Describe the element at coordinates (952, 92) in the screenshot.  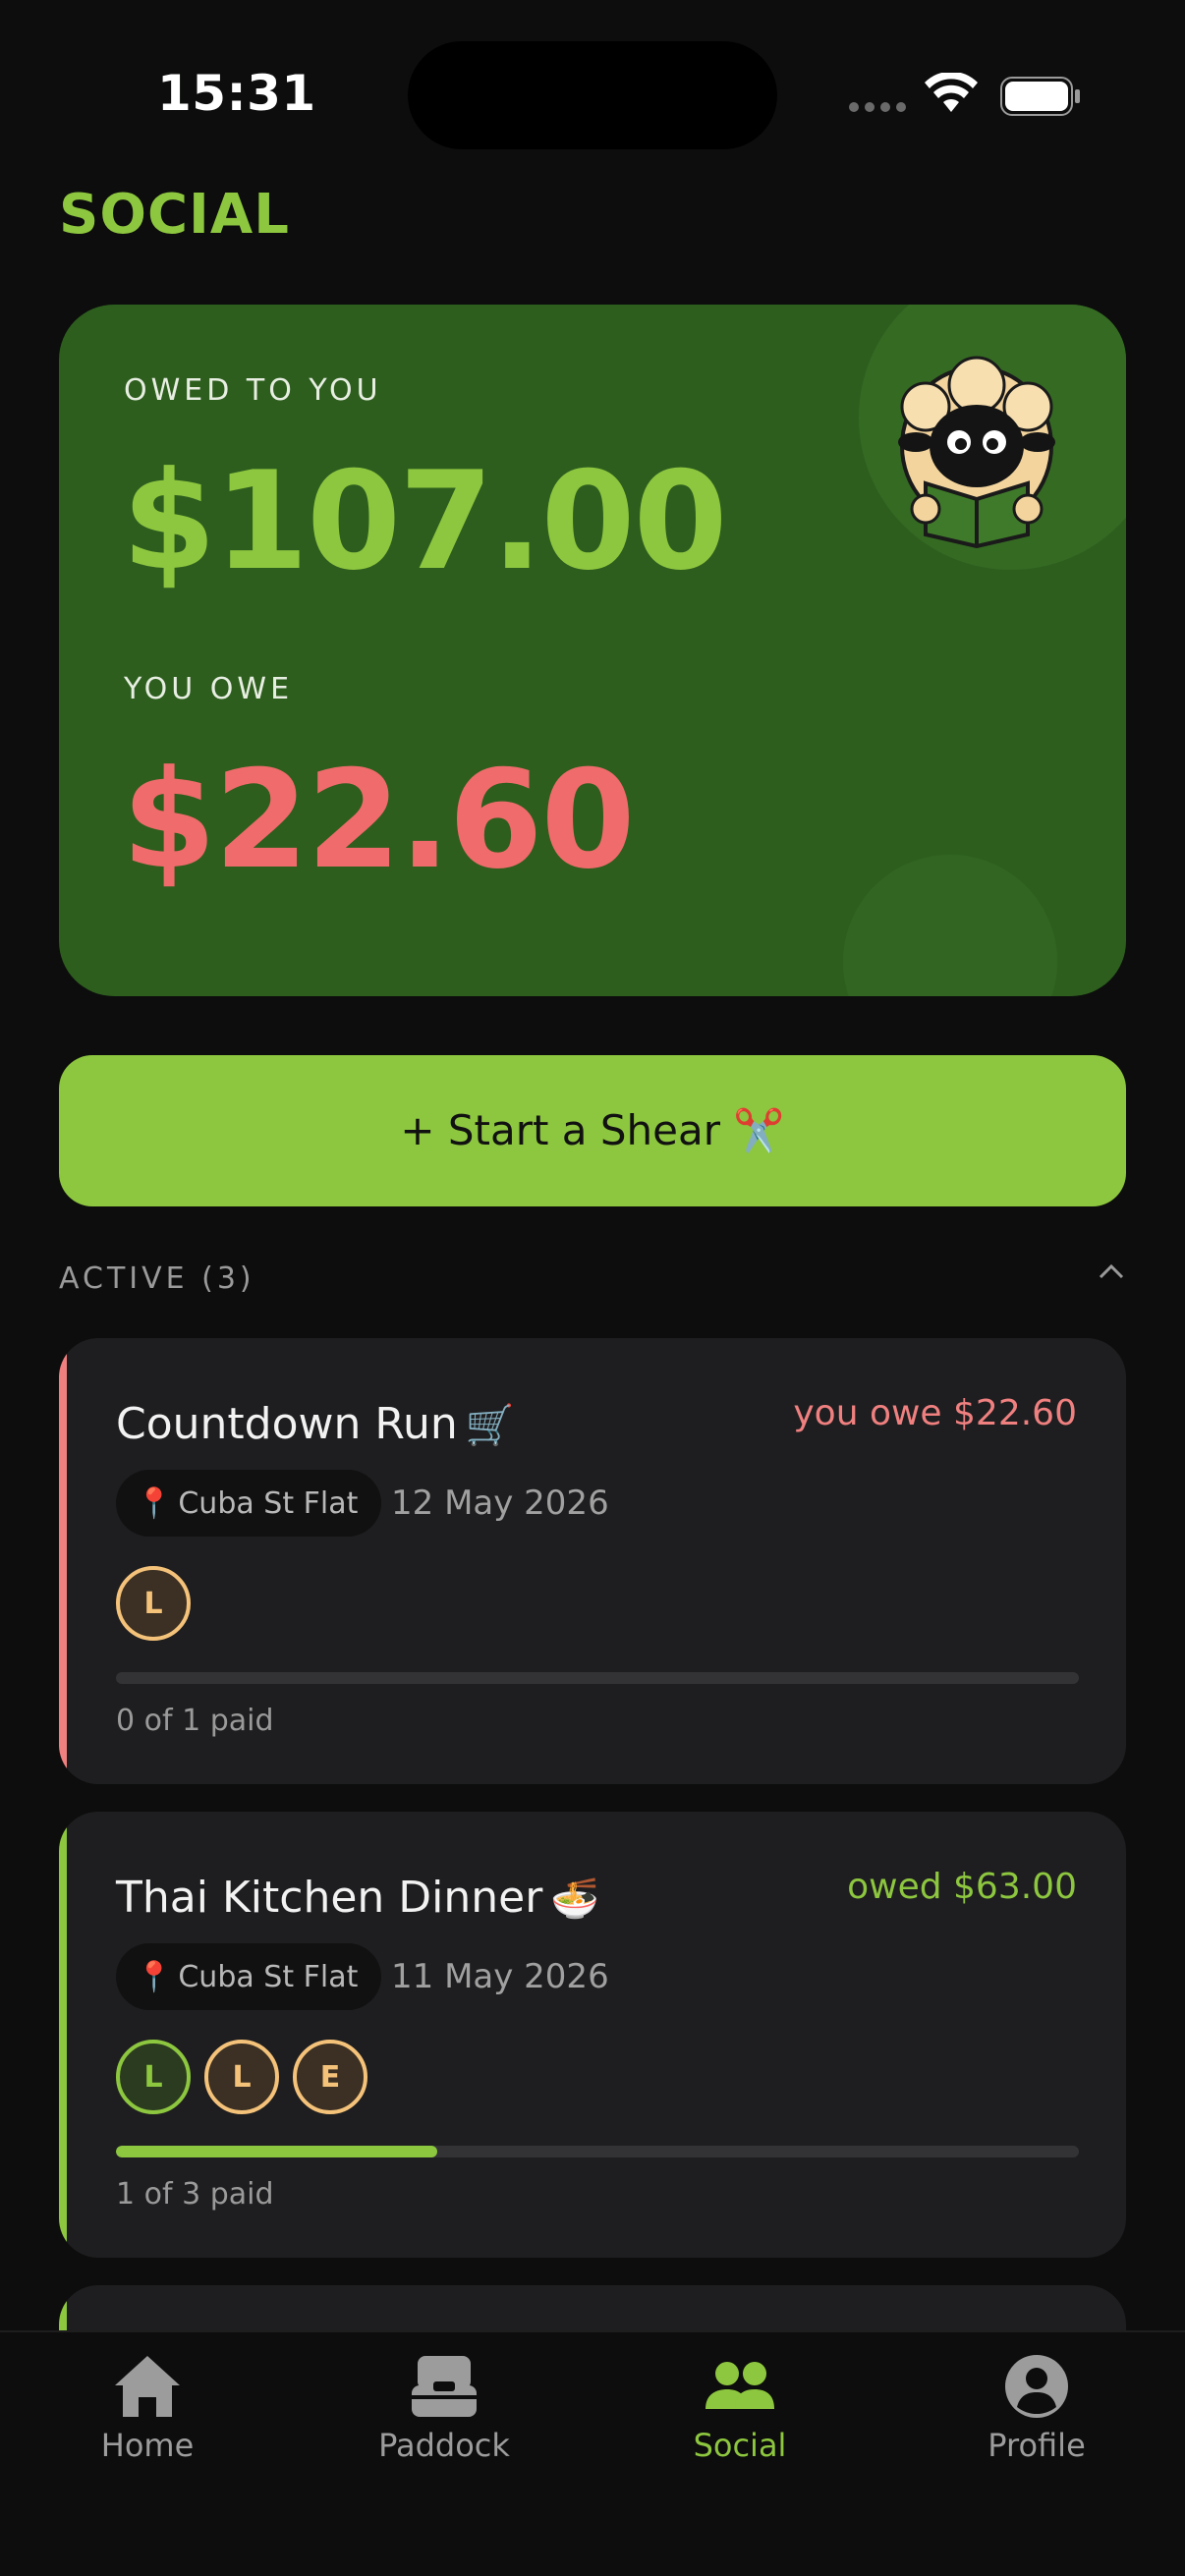
I see `wifi-icon` at that location.